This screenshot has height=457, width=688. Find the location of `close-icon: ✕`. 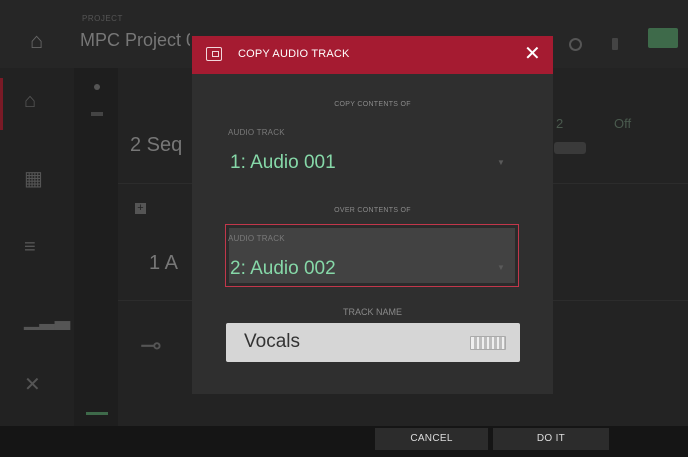

close-icon: ✕ is located at coordinates (532, 54).